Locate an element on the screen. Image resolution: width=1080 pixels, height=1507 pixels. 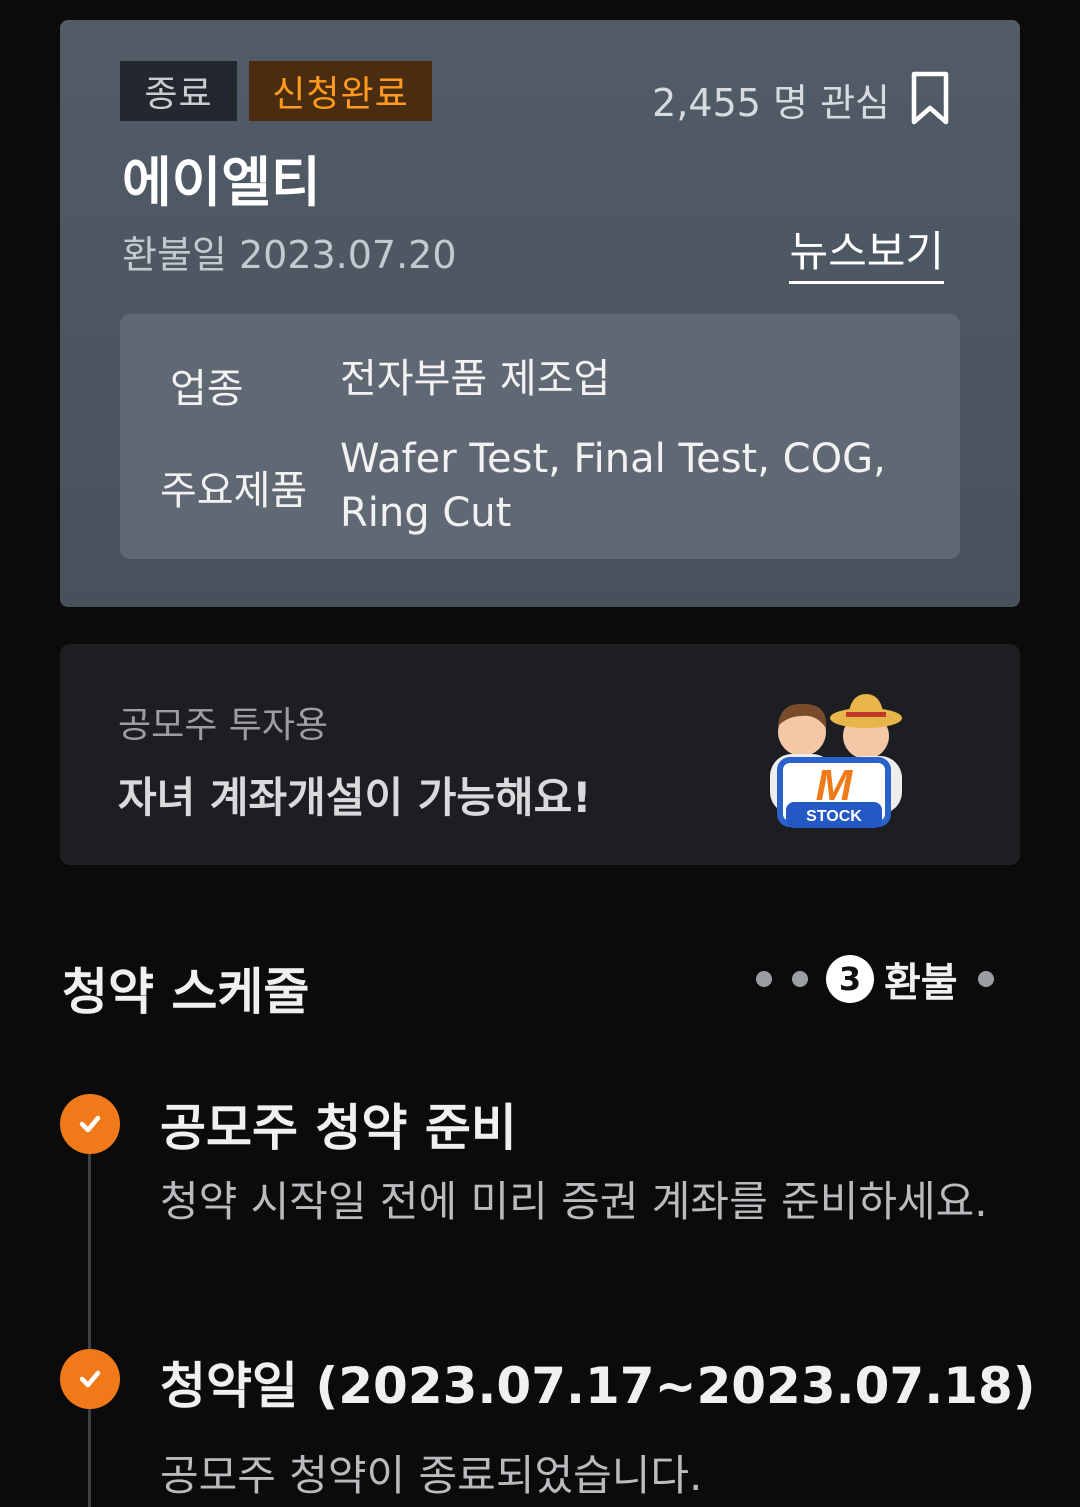
industry-label: 업종 is located at coordinates (207, 389).